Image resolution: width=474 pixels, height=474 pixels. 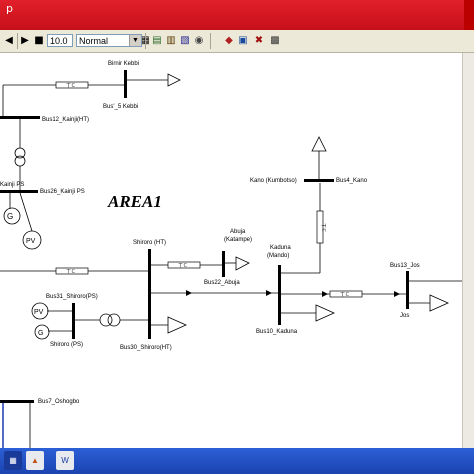 What do you see at coordinates (19, 191) in the screenshot?
I see `bus26-kainji-ps` at bounding box center [19, 191].